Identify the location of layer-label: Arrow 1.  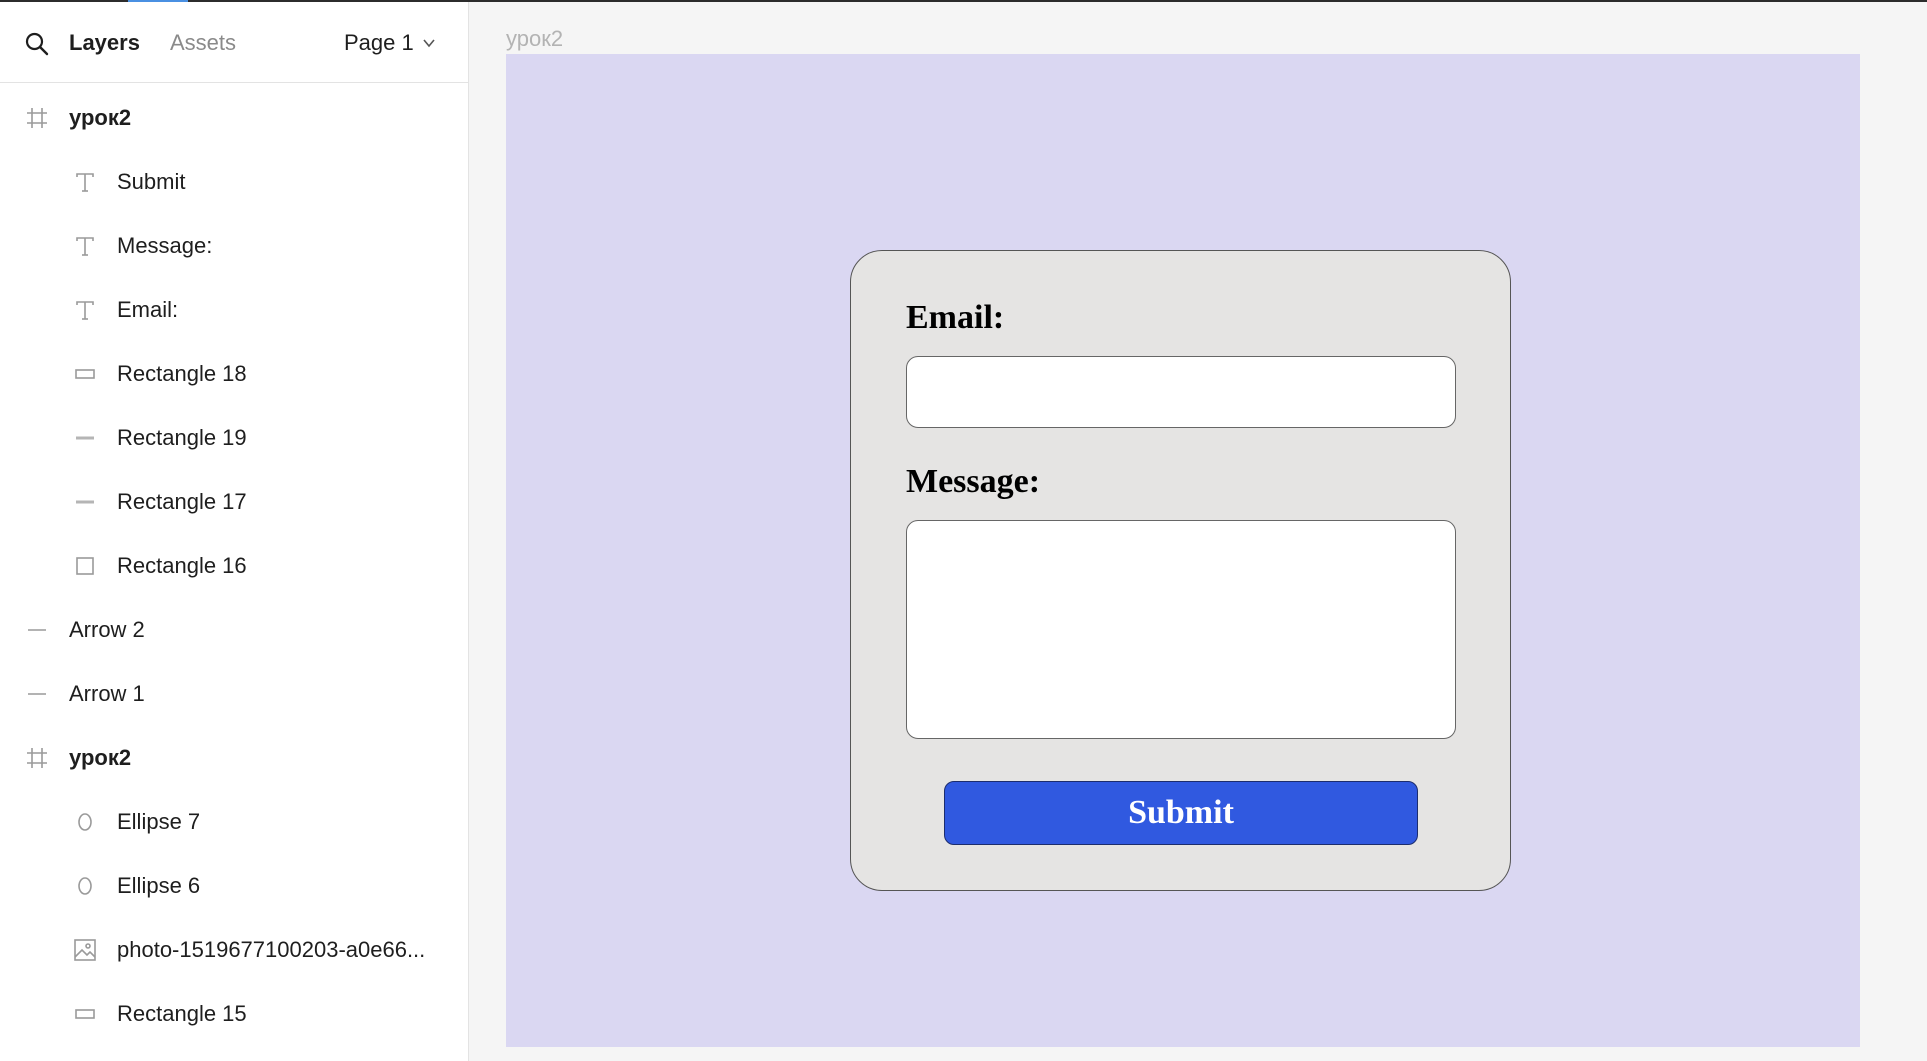
(107, 693).